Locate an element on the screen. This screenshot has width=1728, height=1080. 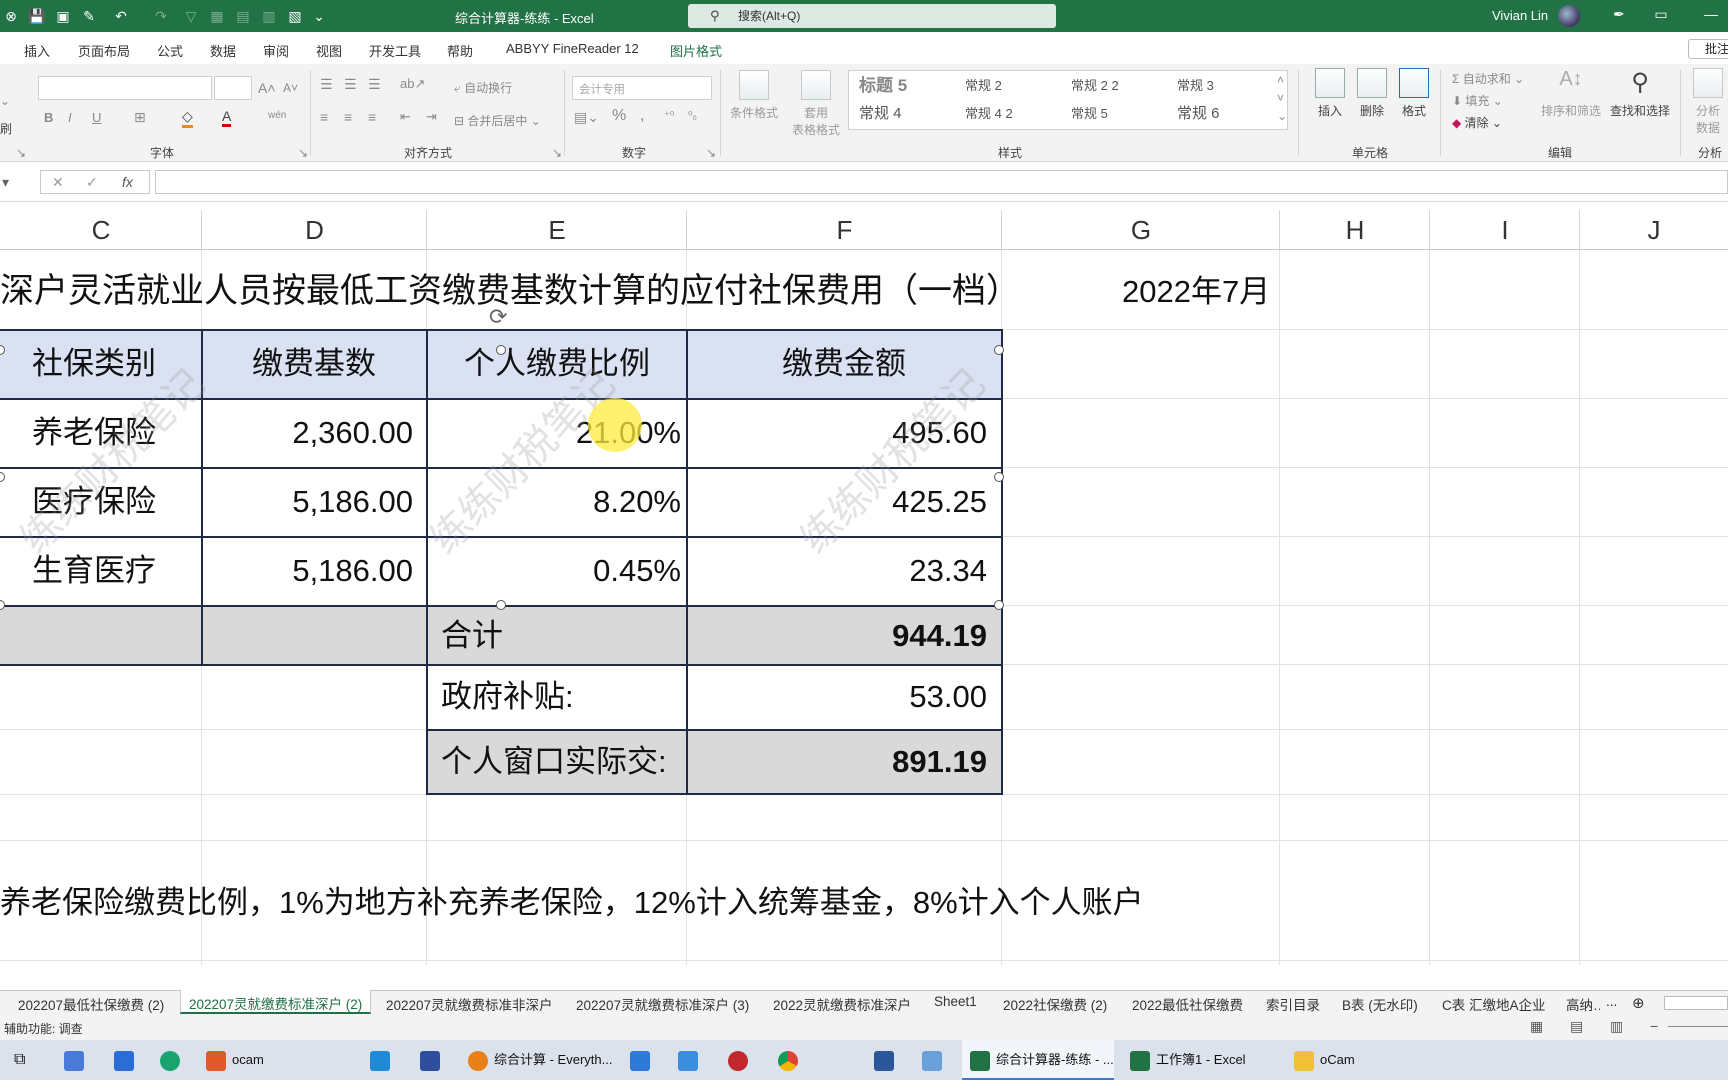
bold-icon: B is located at coordinates (48, 117).